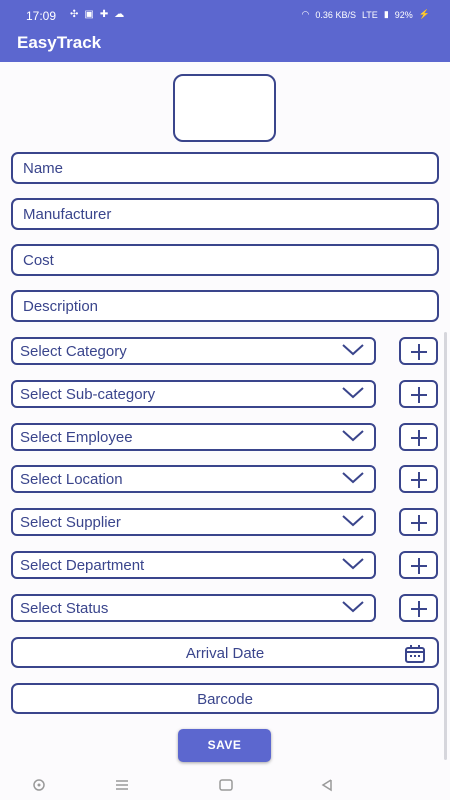  I want to click on category-select-label: Select Category, so click(73, 351).